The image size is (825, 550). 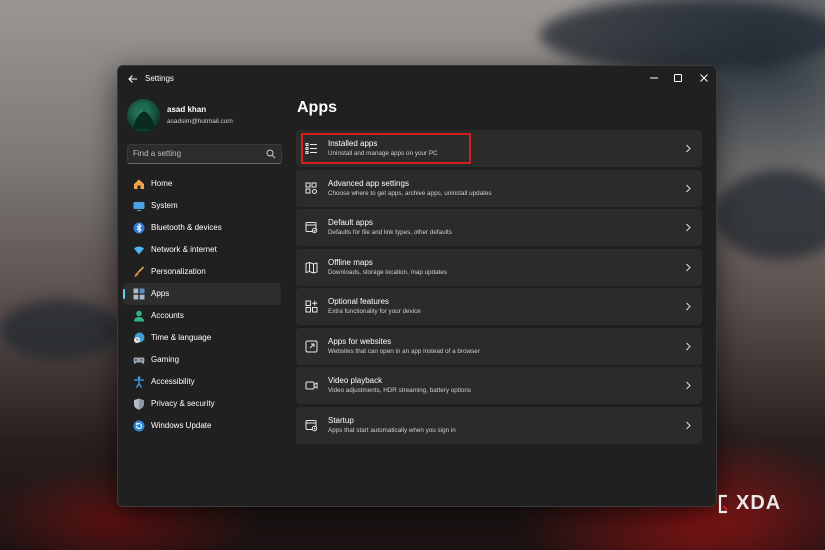 What do you see at coordinates (202, 294) in the screenshot?
I see `sidebar-item-apps: Apps` at bounding box center [202, 294].